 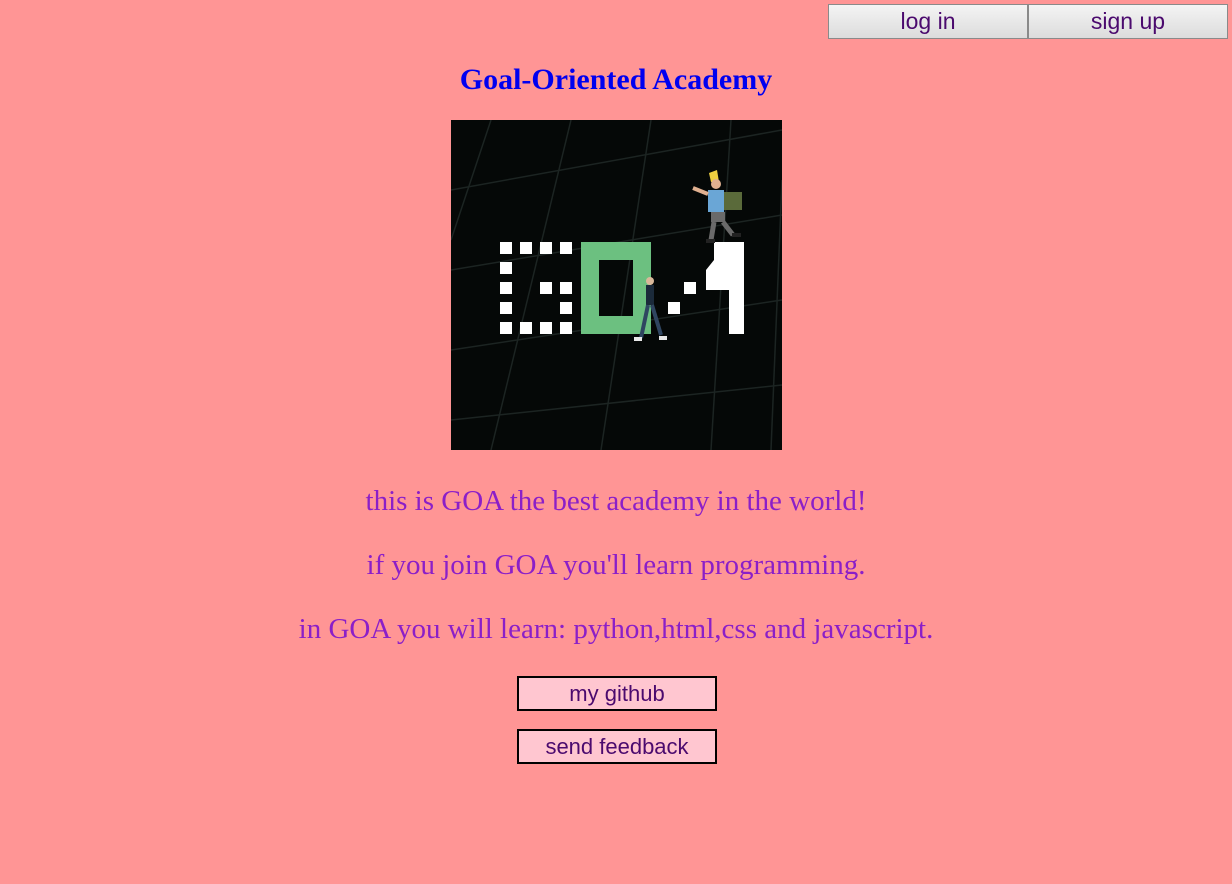 What do you see at coordinates (928, 21) in the screenshot?
I see `login-button: log in` at bounding box center [928, 21].